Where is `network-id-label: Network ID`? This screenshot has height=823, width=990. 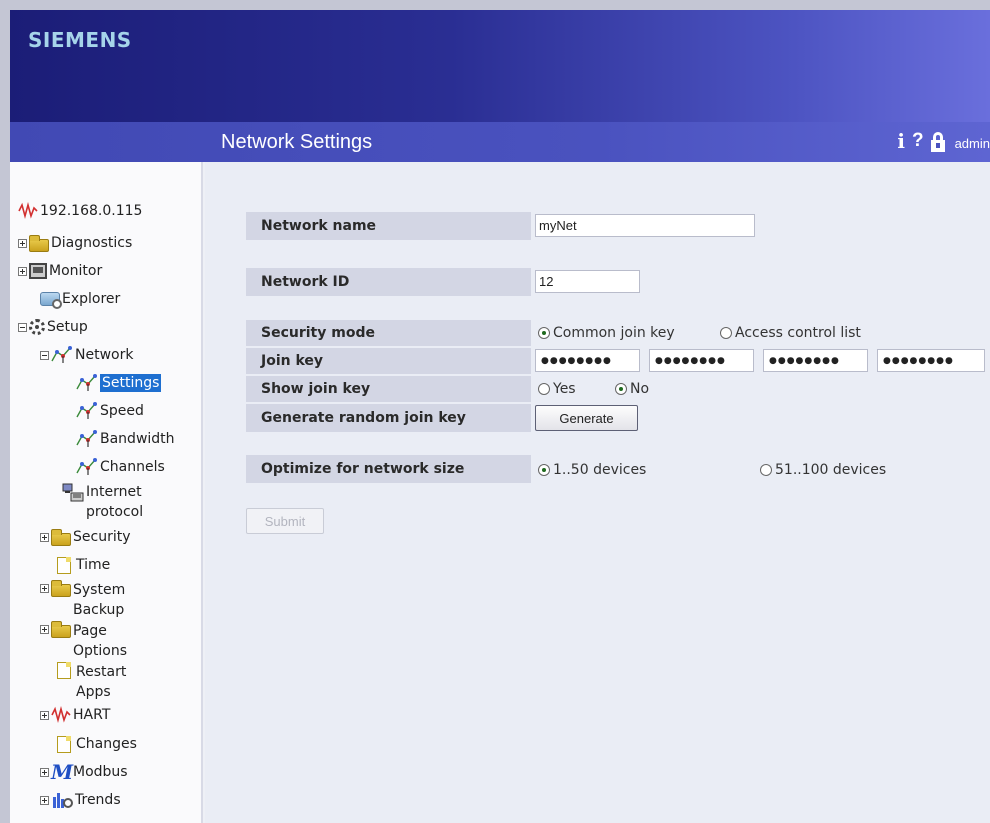 network-id-label: Network ID is located at coordinates (388, 282).